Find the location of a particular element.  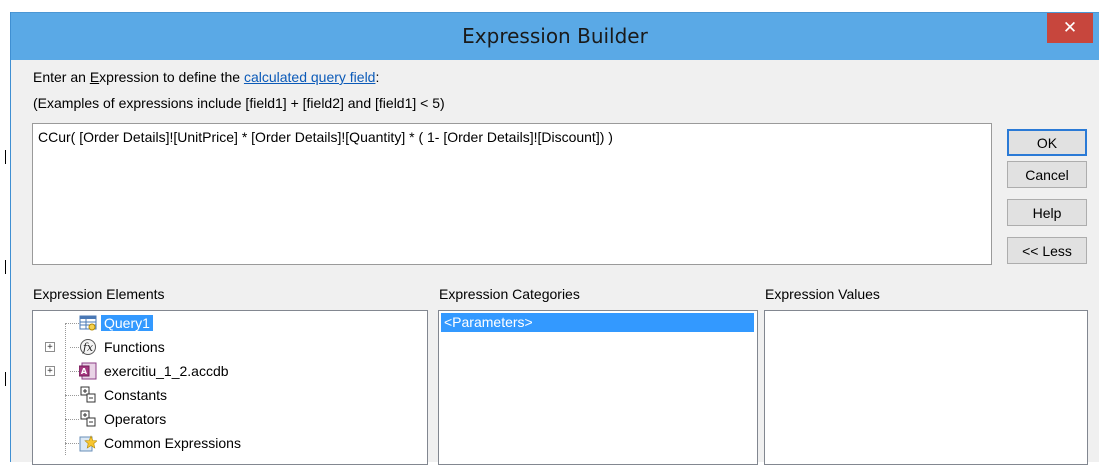

expression-values-list is located at coordinates (926, 387).